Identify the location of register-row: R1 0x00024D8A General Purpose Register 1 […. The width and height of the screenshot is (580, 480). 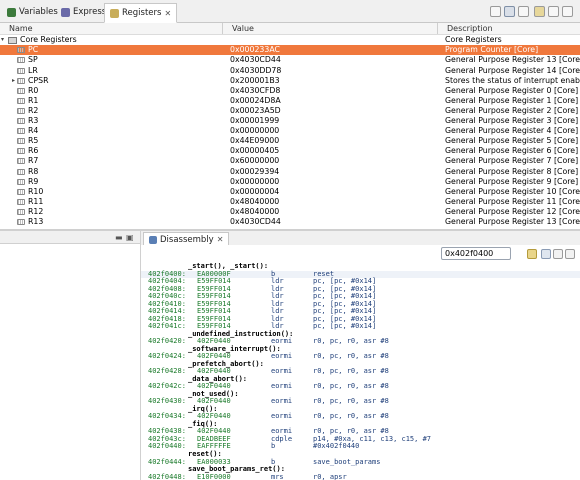
(290, 101).